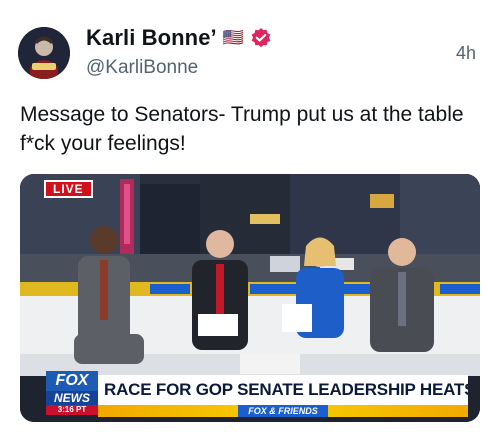  Describe the element at coordinates (283, 390) in the screenshot. I see `chyron-headline: RACE FOR GOP SENATE LEADERSHIP HEATS UP` at that location.